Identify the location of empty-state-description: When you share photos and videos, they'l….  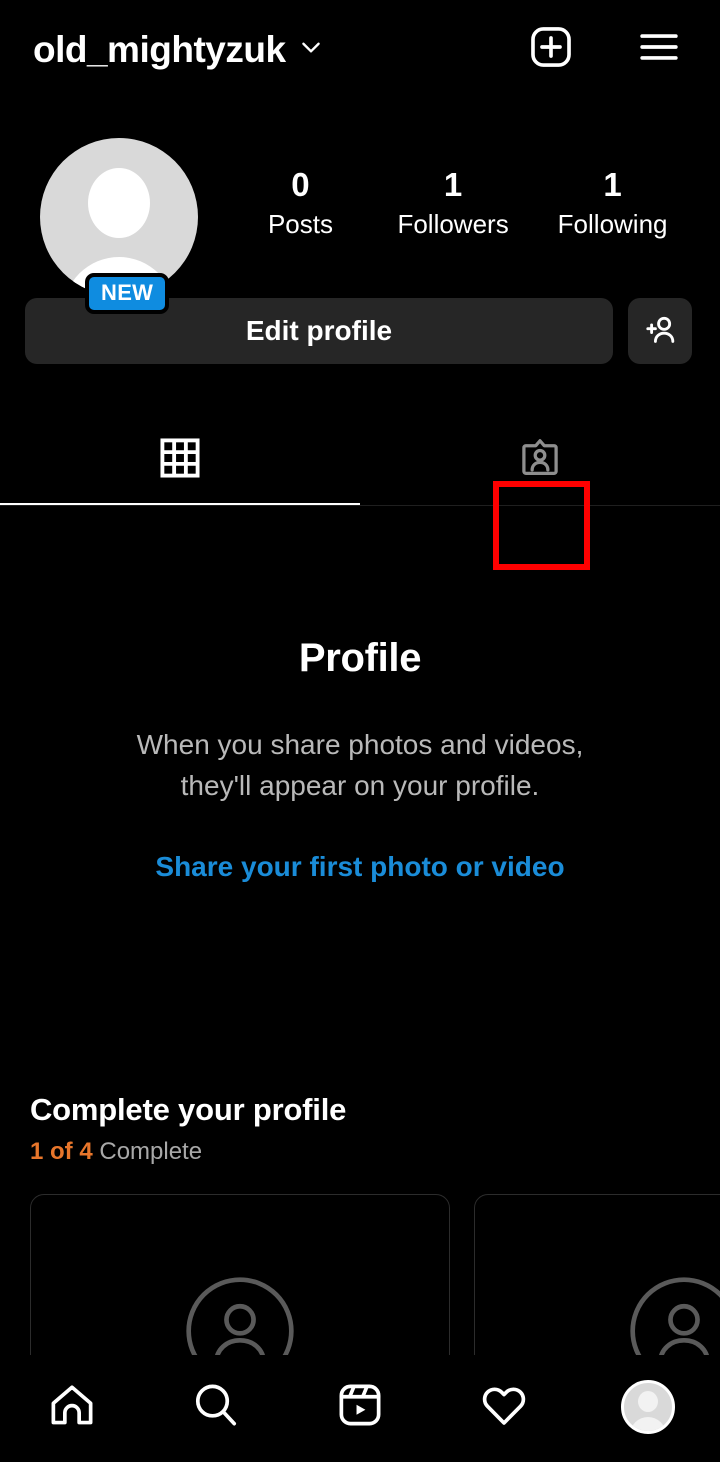
(360, 765).